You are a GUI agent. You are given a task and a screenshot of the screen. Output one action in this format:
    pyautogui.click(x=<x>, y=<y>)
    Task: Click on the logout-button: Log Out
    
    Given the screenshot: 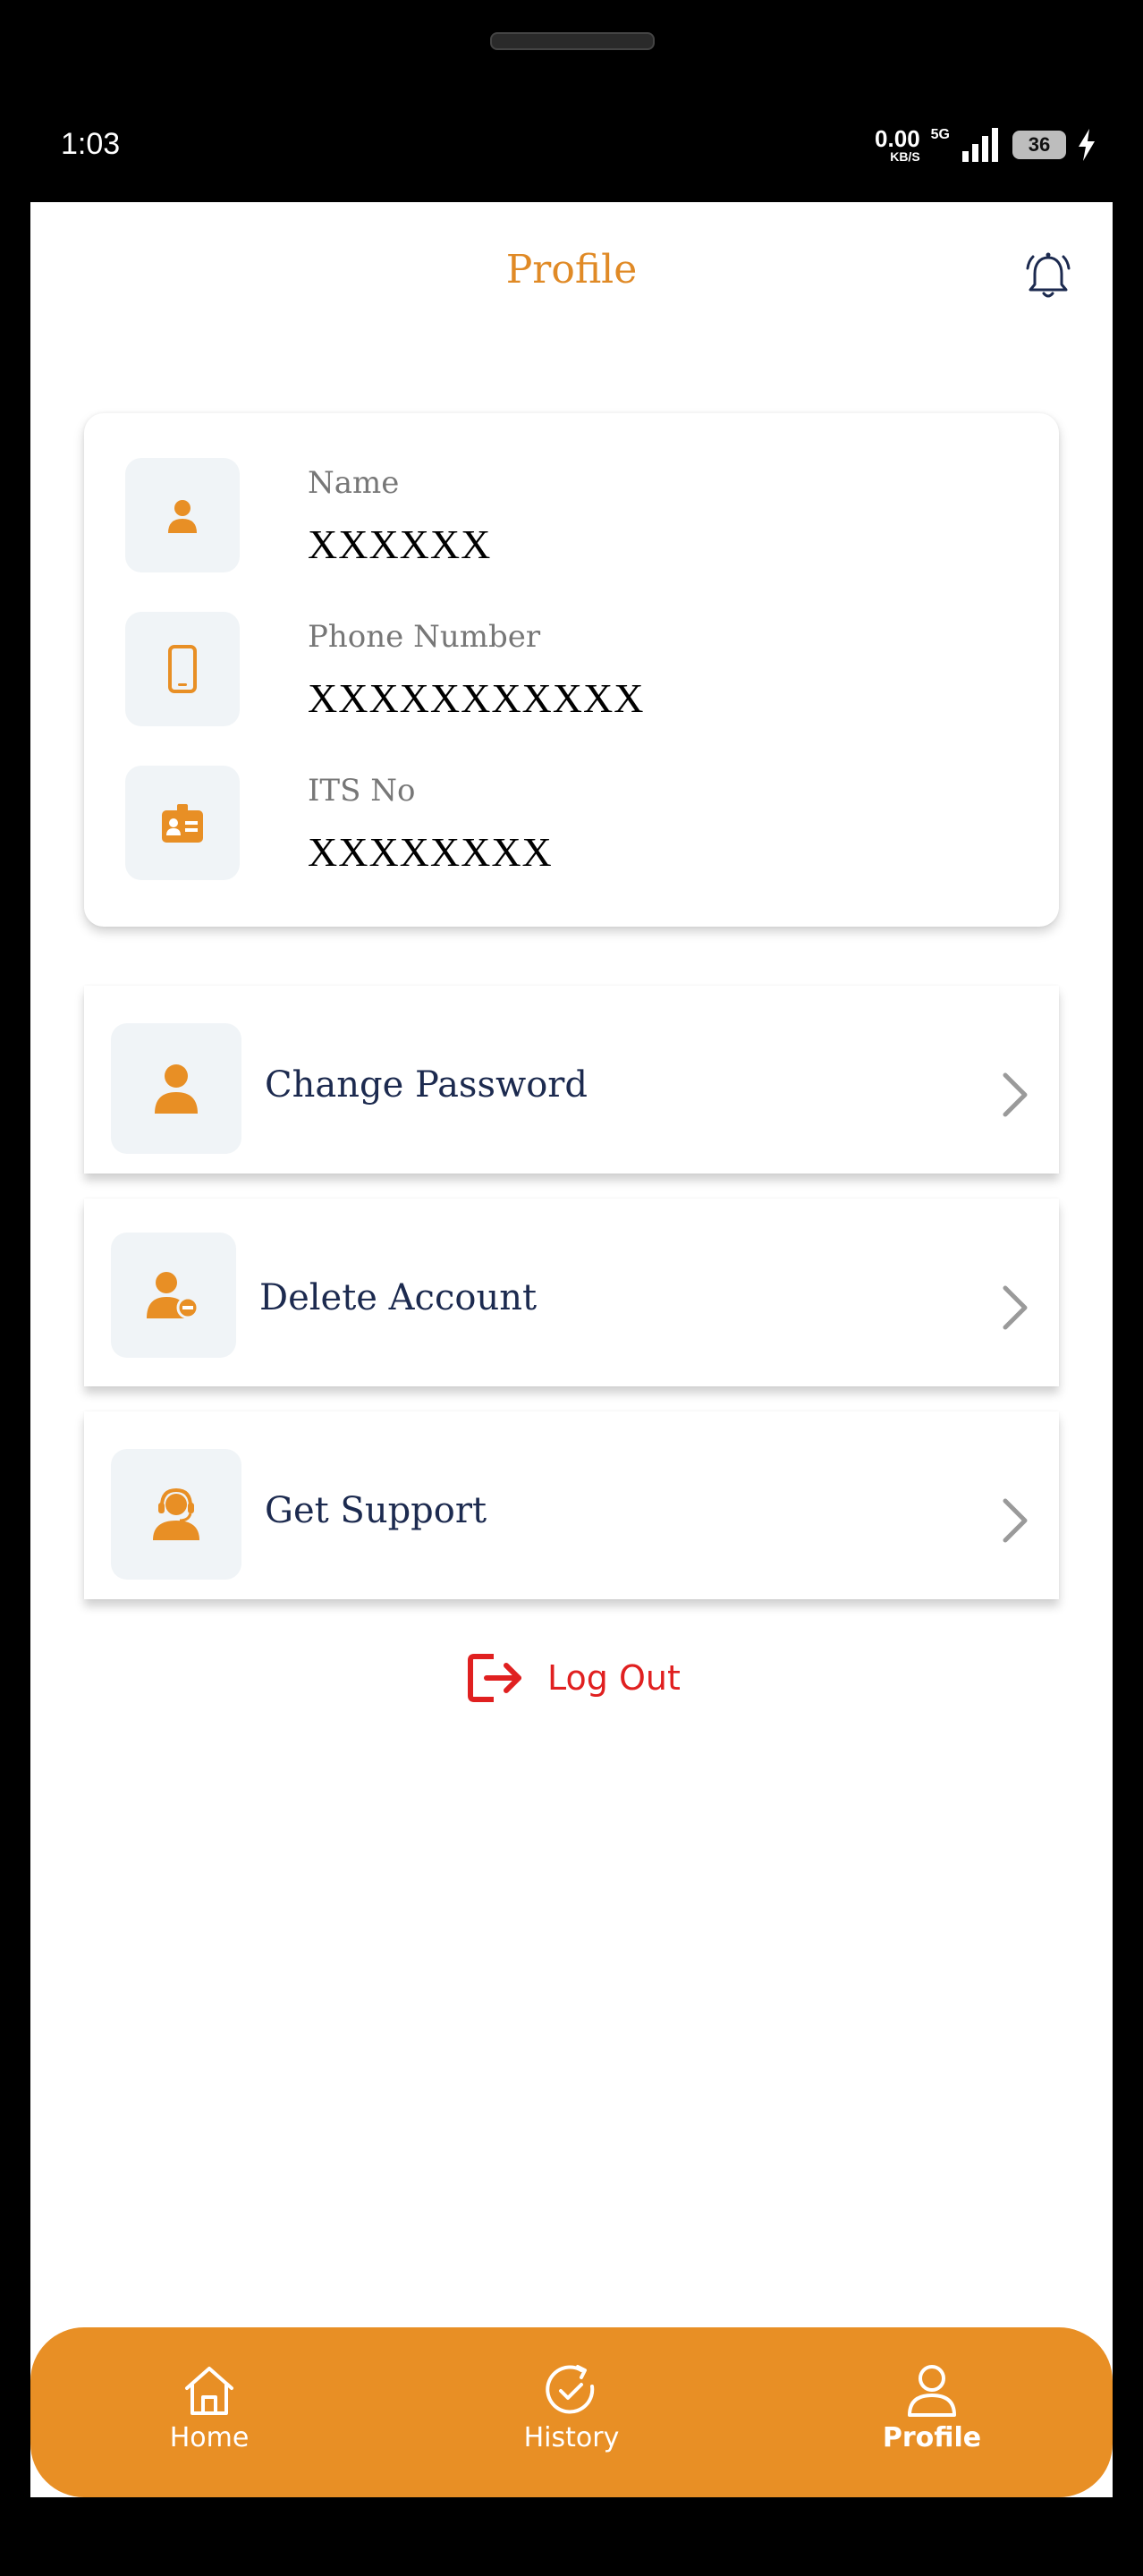 What is the action you would take?
    pyautogui.click(x=574, y=1678)
    